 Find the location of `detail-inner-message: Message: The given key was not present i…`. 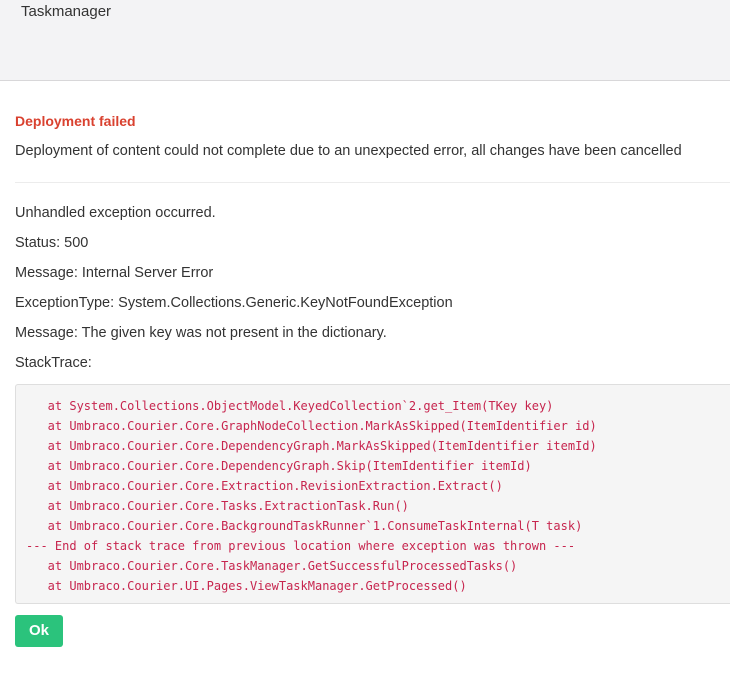

detail-inner-message: Message: The given key was not present i… is located at coordinates (201, 333).